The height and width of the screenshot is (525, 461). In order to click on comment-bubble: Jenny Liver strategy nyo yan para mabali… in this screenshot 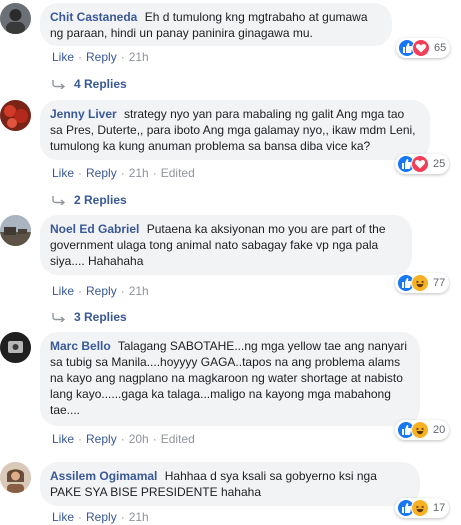, I will do `click(235, 130)`.